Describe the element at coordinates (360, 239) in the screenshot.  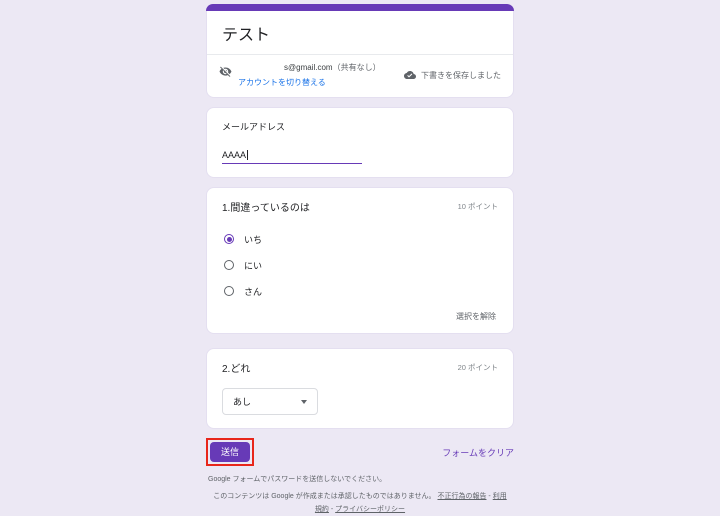
I see `radio-option: いち` at that location.